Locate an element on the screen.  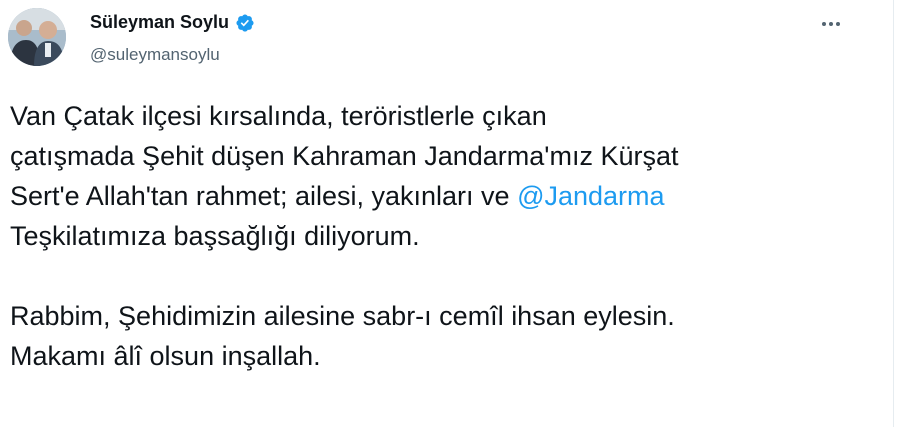
tweet-line: Teşkilatımıza başsağlığı diliyorum. is located at coordinates (215, 236).